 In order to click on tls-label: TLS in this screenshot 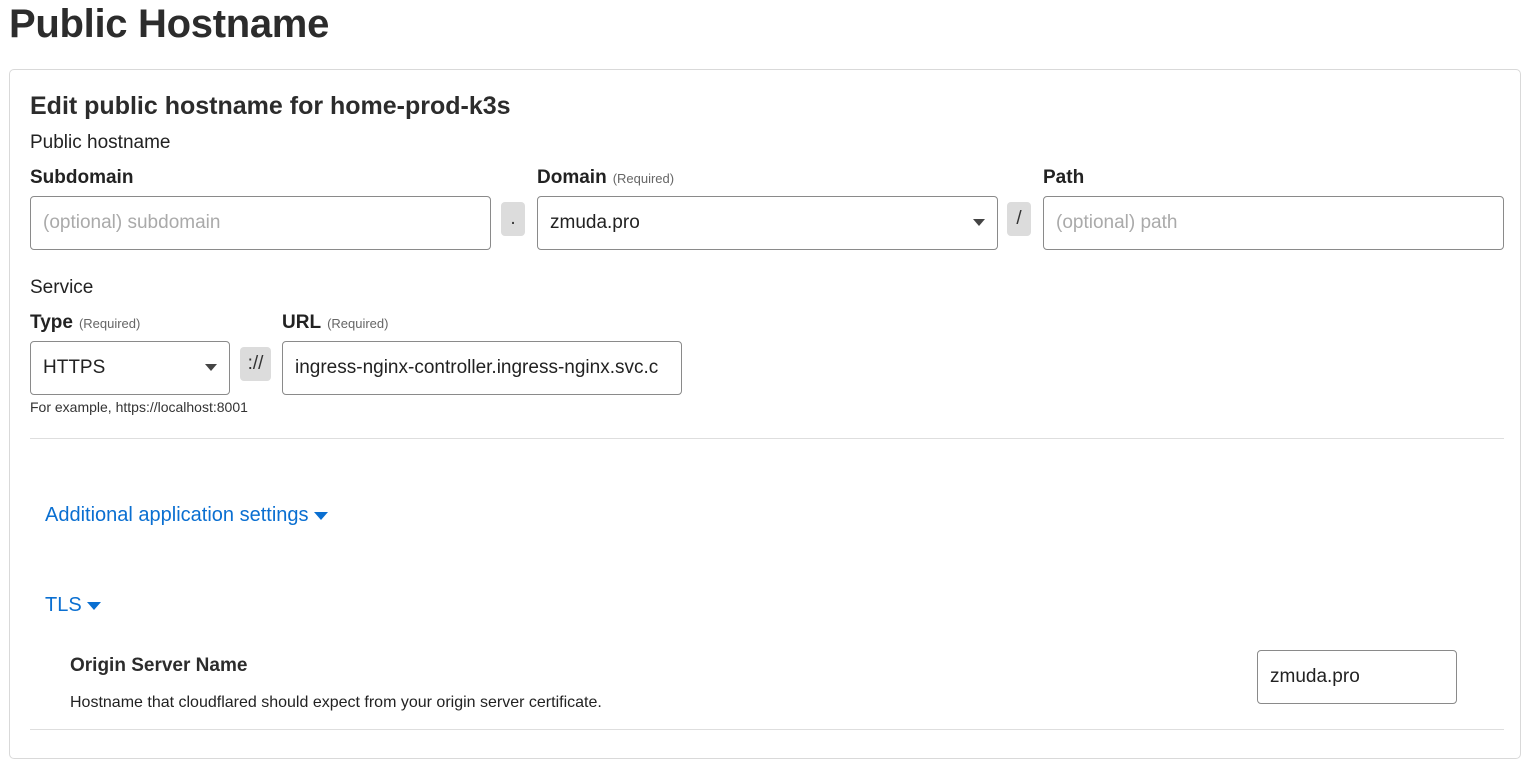, I will do `click(63, 605)`.